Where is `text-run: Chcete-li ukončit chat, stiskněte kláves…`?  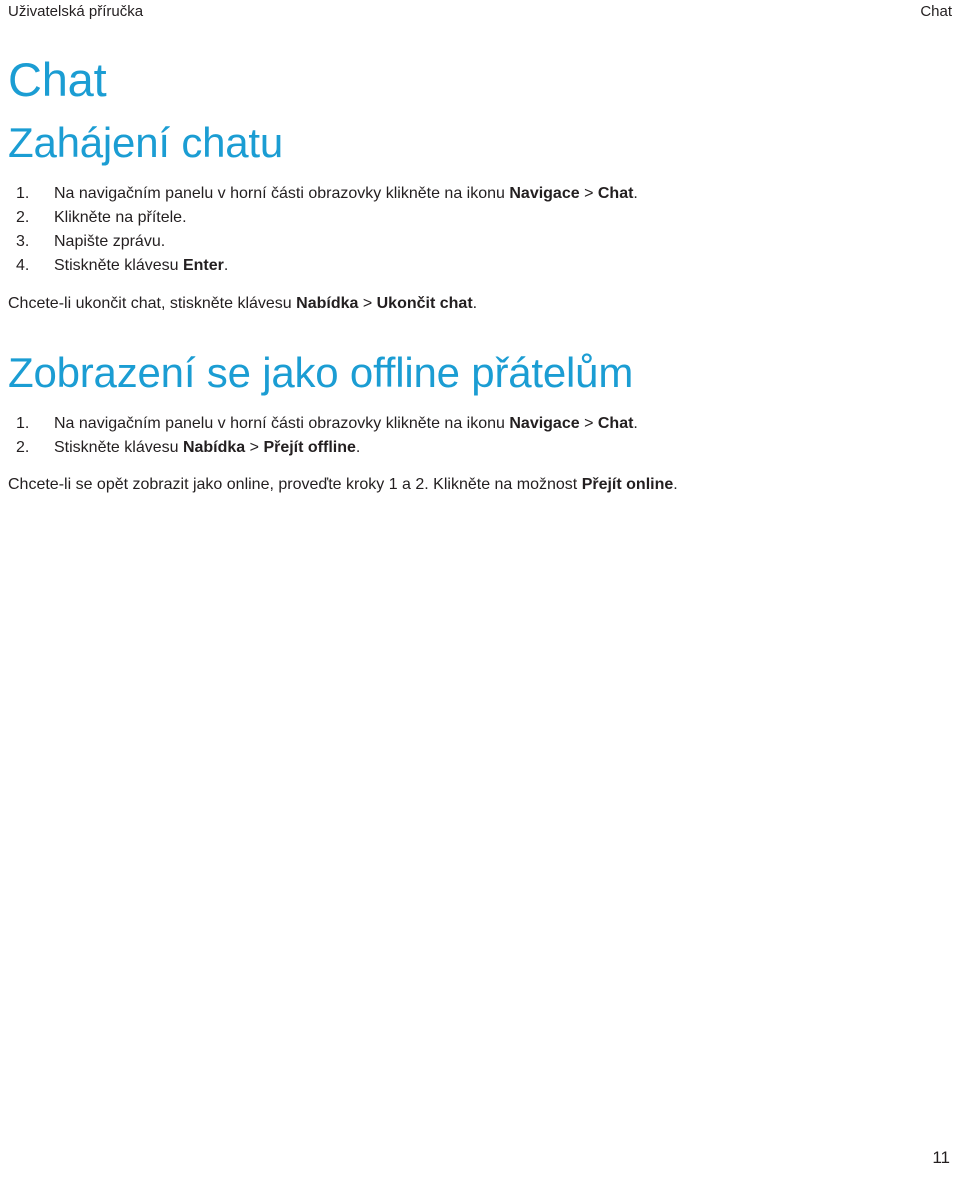 text-run: Chcete-li ukončit chat, stiskněte kláves… is located at coordinates (152, 303).